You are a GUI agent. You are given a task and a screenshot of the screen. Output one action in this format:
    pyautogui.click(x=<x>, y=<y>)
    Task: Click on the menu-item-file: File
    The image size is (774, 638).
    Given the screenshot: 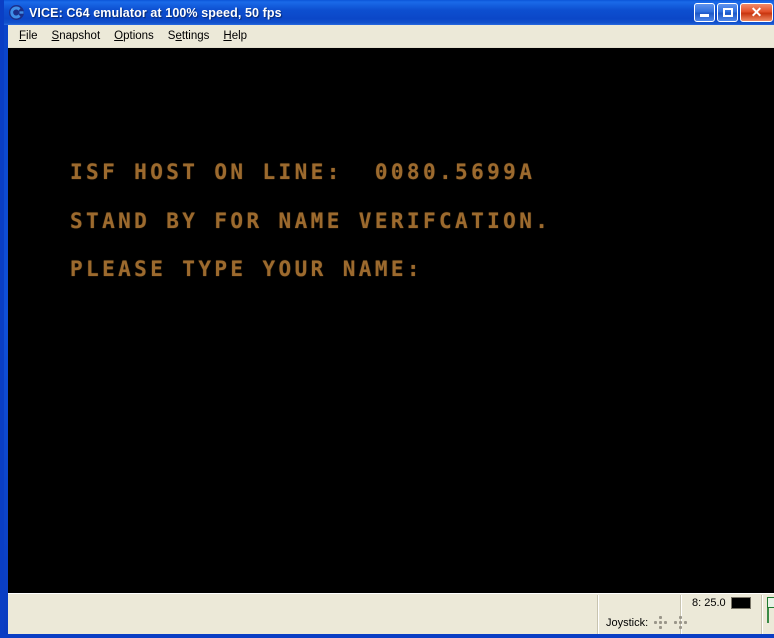 What is the action you would take?
    pyautogui.click(x=28, y=36)
    